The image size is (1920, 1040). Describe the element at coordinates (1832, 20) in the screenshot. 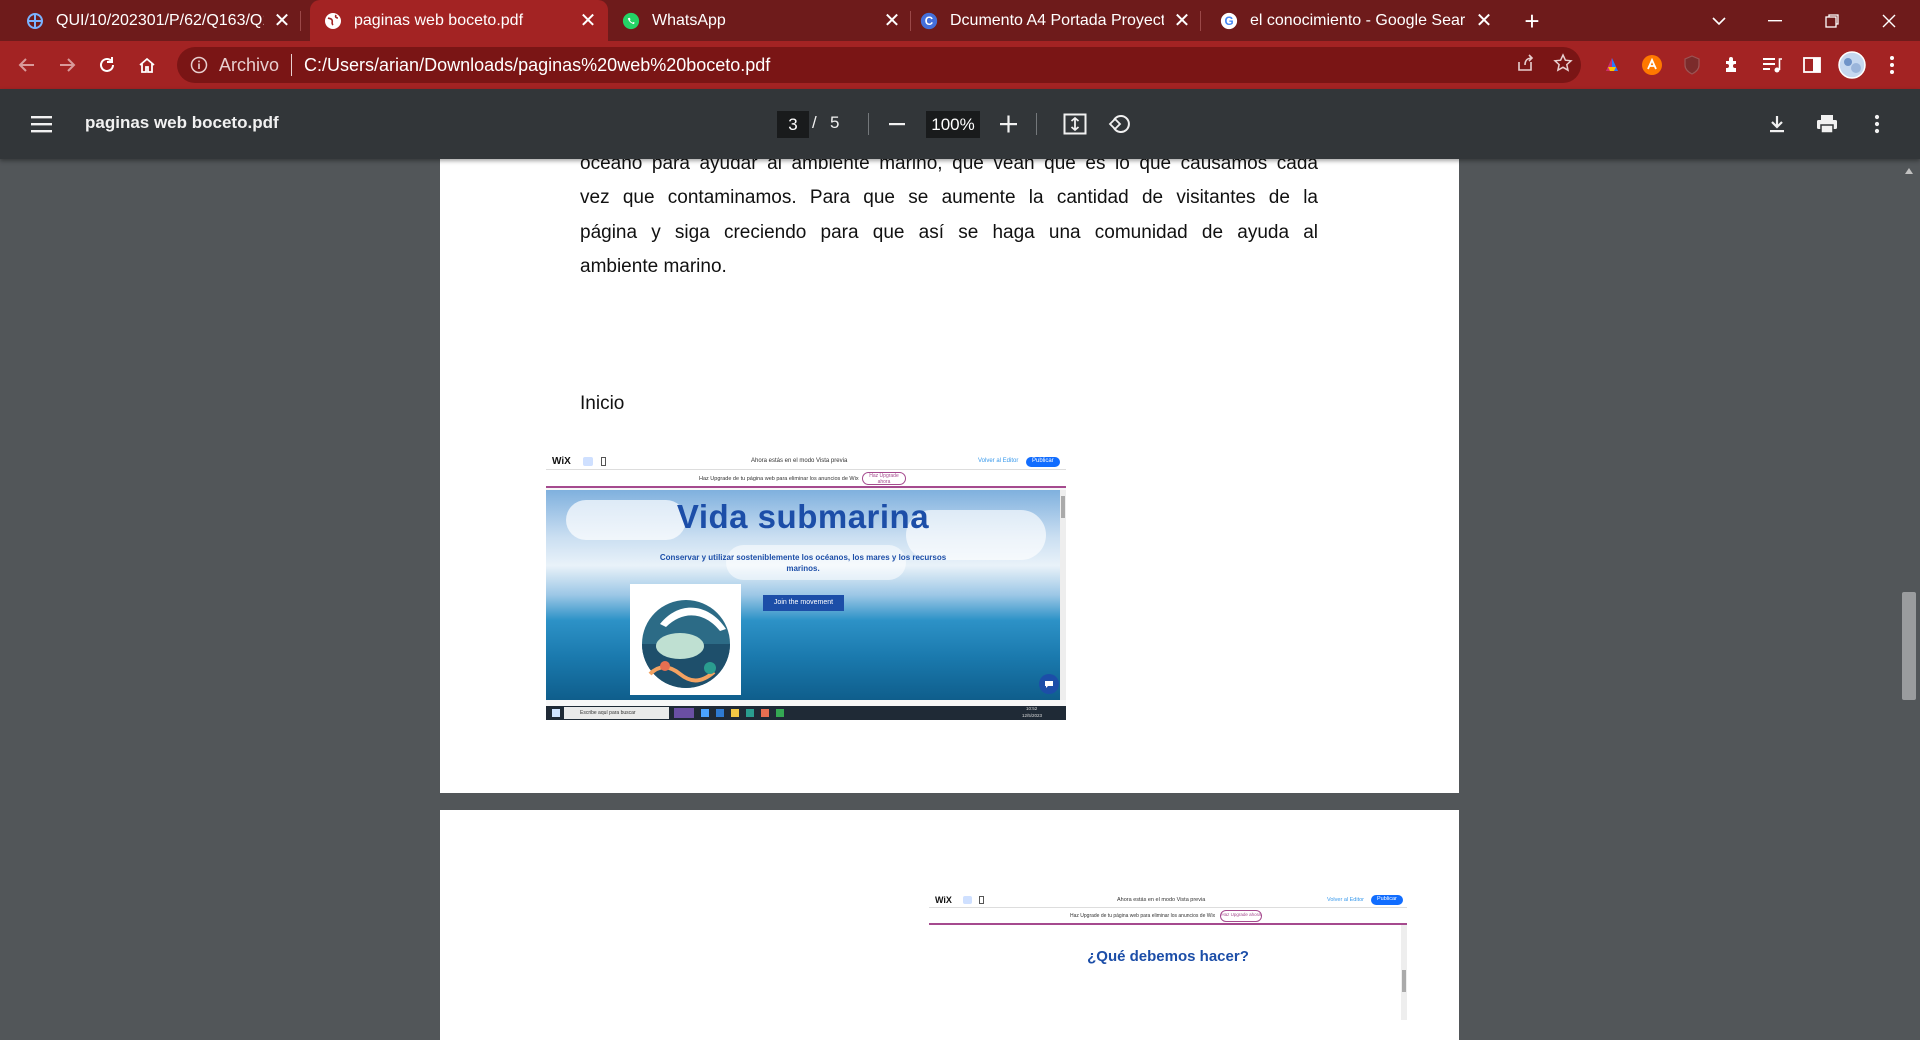

I see `restore-button` at that location.